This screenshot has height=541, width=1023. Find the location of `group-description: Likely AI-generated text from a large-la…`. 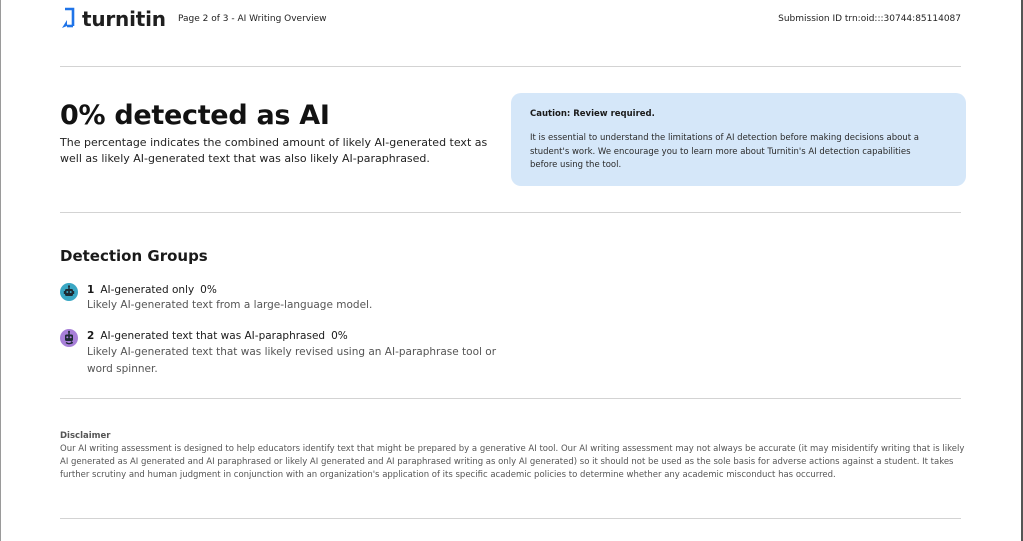

group-description: Likely AI-generated text from a large-la… is located at coordinates (230, 305).